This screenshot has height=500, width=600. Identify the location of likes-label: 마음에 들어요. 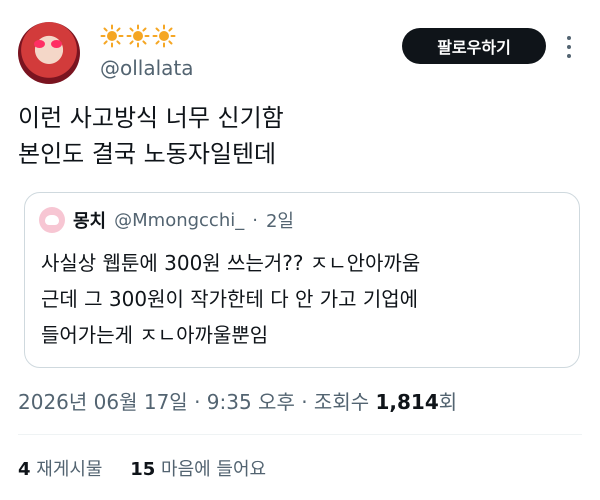
(211, 469).